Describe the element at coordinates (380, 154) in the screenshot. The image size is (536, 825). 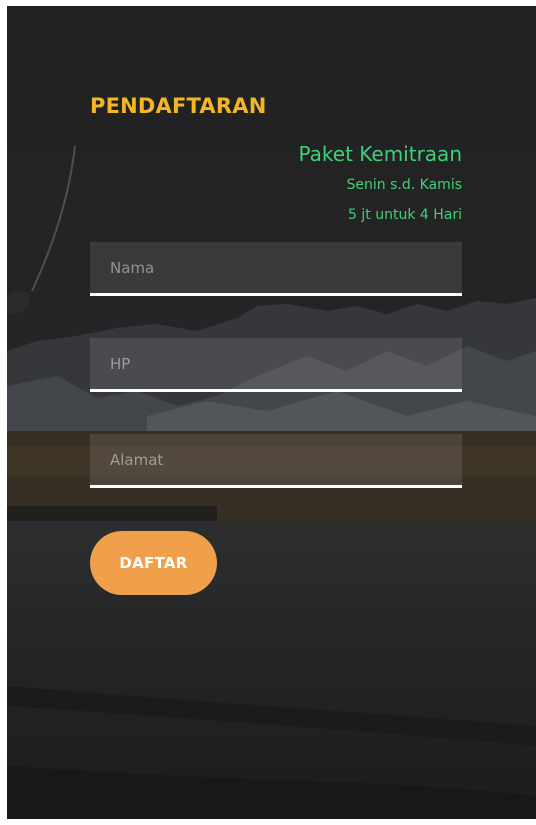
I see `package-name: Paket Kemitraan` at that location.